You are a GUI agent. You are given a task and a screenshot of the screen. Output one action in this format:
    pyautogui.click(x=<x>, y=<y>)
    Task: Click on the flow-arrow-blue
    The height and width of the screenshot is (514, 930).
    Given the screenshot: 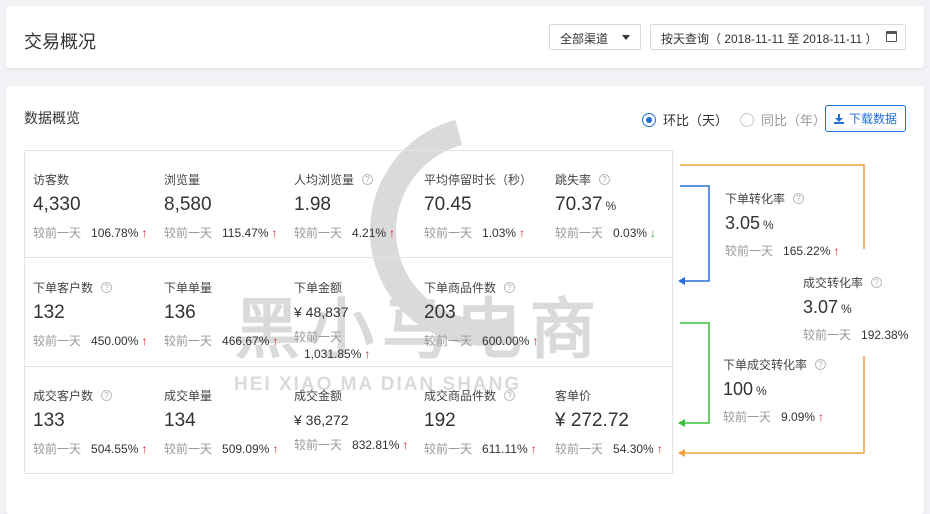 What is the action you would take?
    pyautogui.click(x=681, y=281)
    